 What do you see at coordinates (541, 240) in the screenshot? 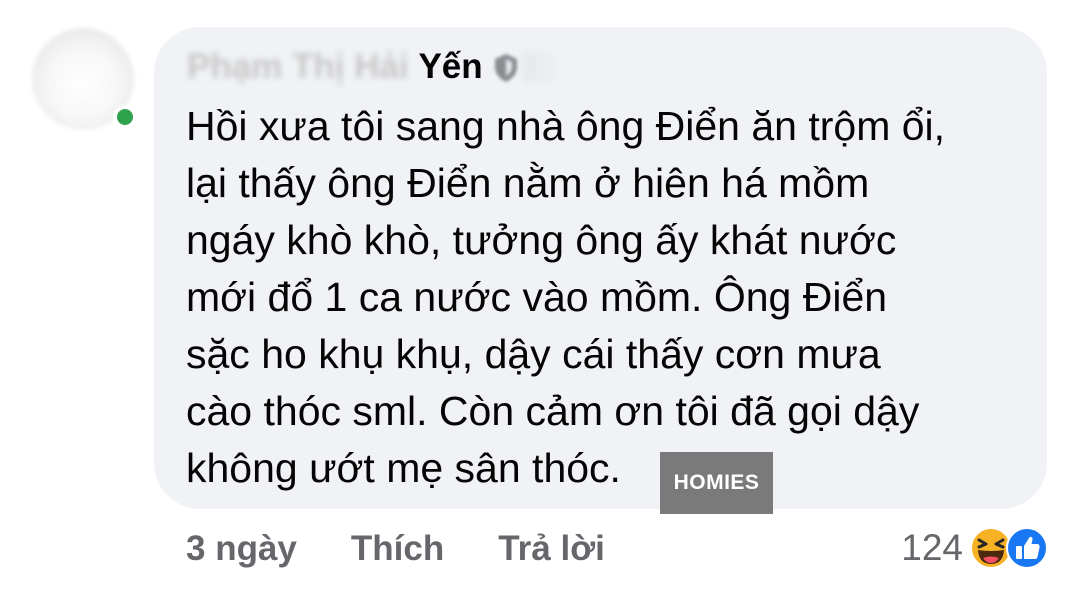
I see `comment-line: ngáy khò khò, tưởng ông ấy khát nước` at bounding box center [541, 240].